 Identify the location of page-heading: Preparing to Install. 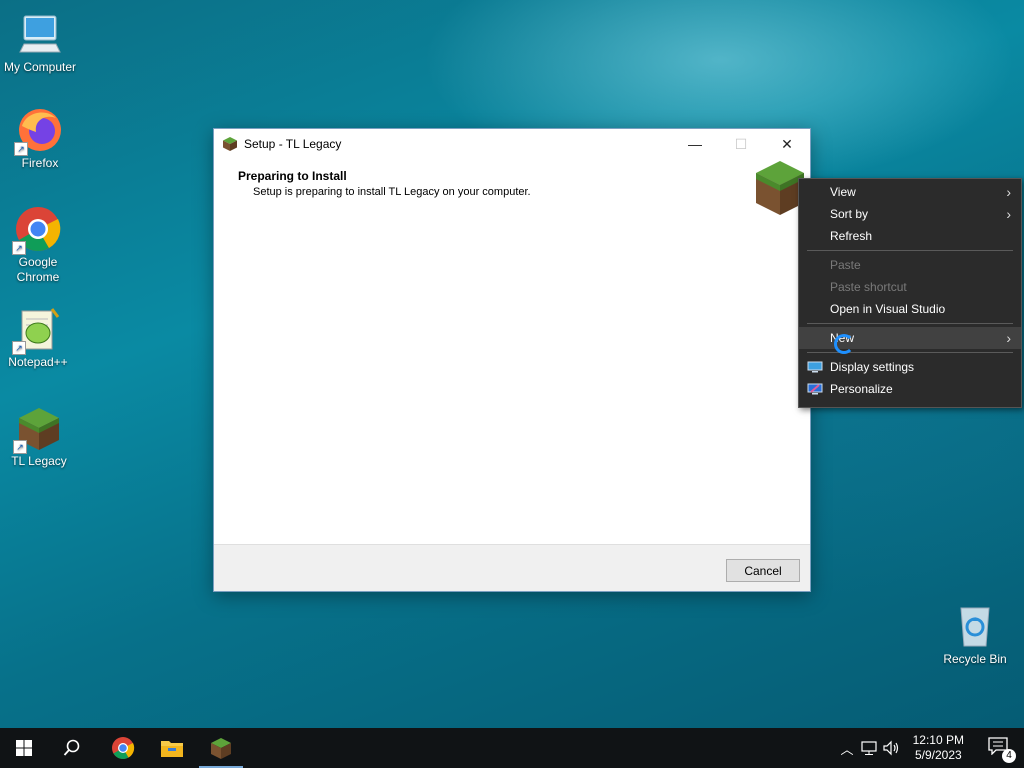
(292, 176).